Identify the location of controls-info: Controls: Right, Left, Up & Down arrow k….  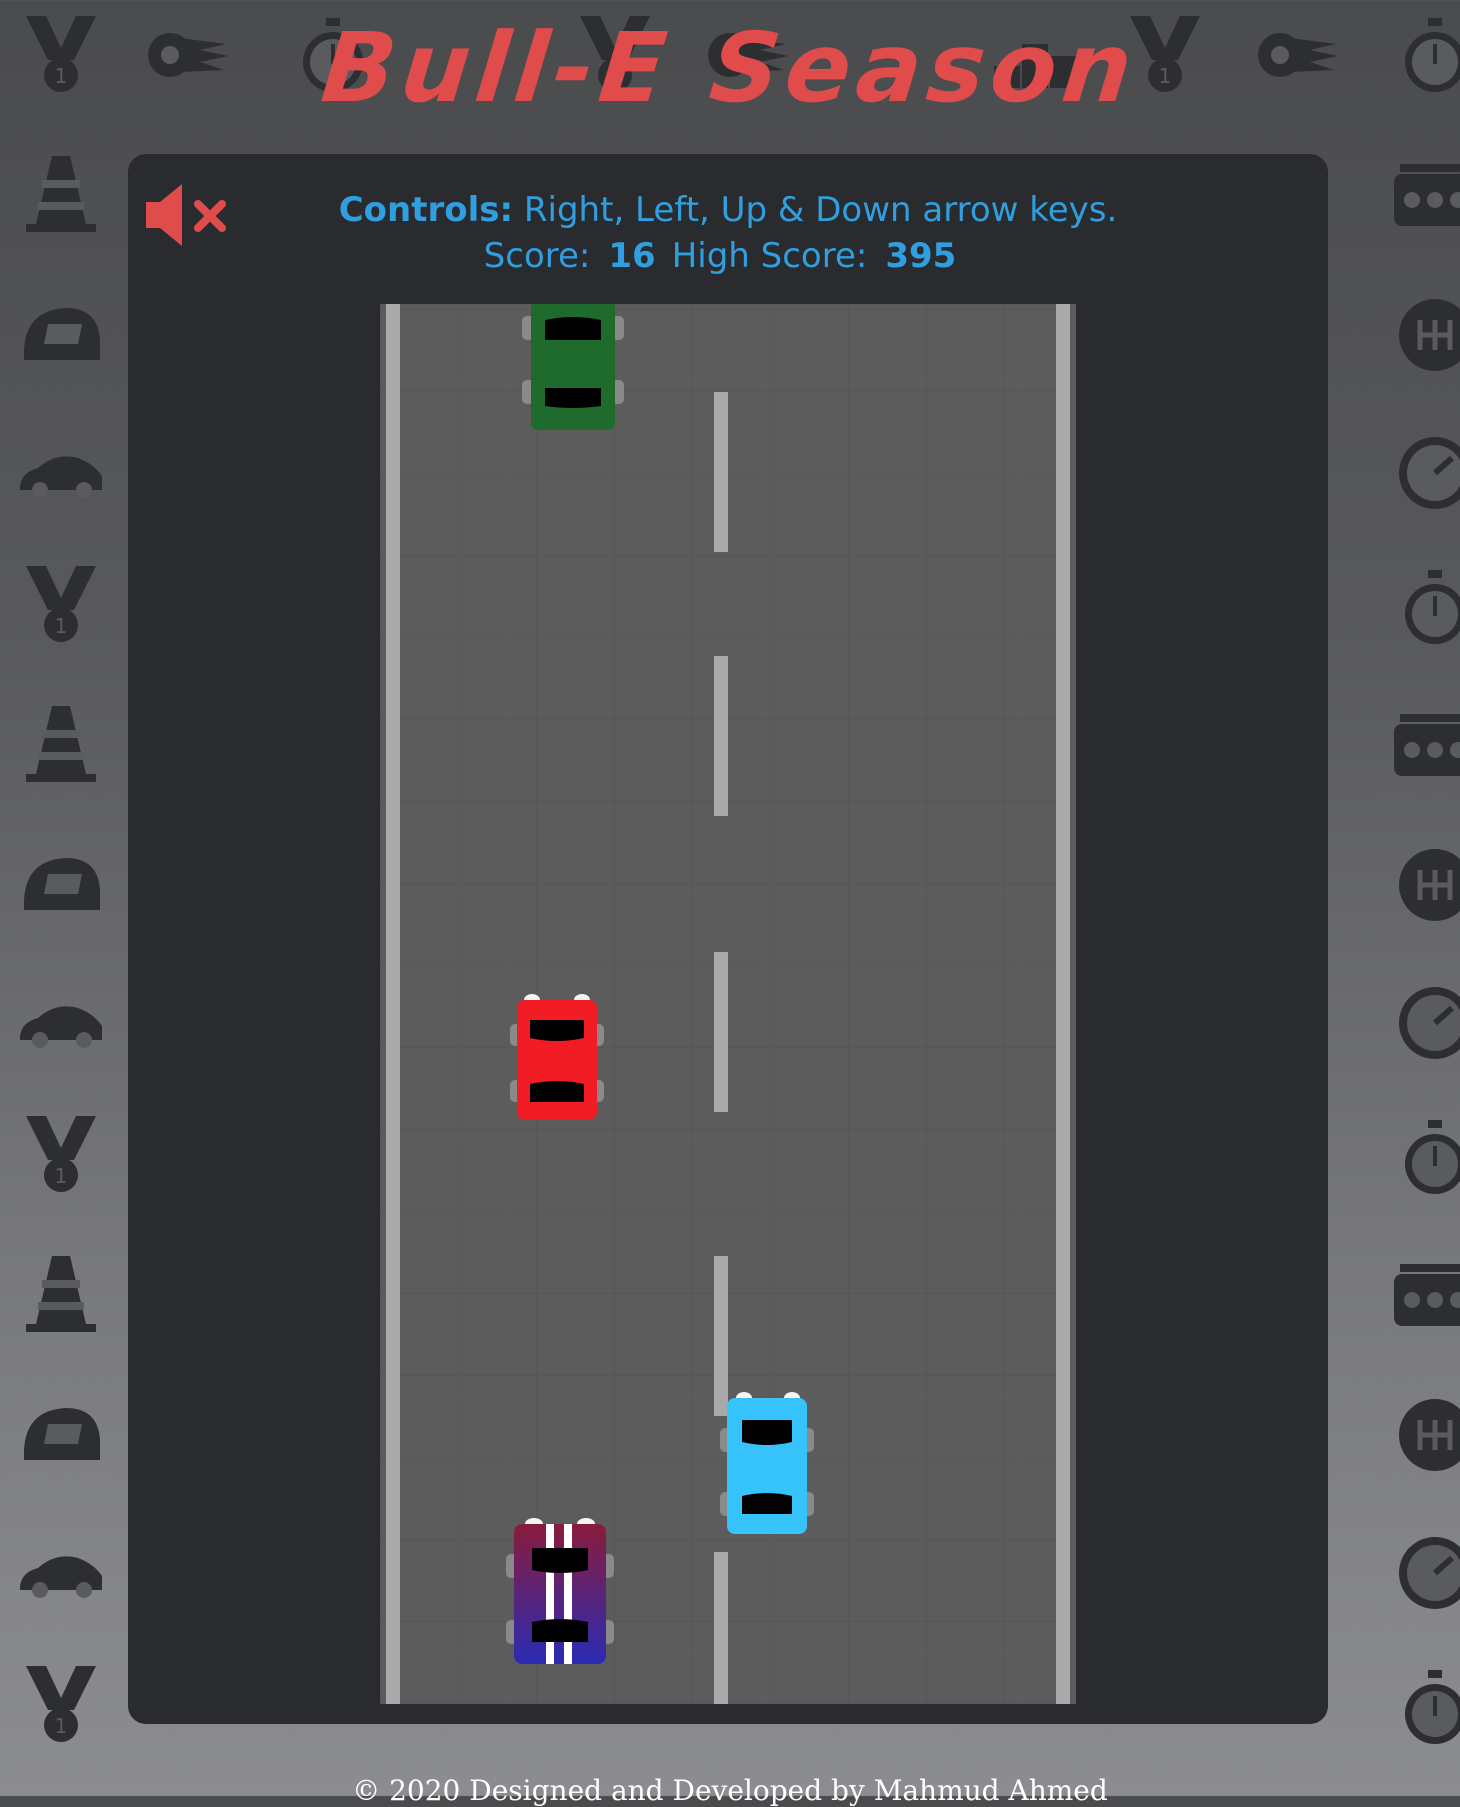
(728, 233).